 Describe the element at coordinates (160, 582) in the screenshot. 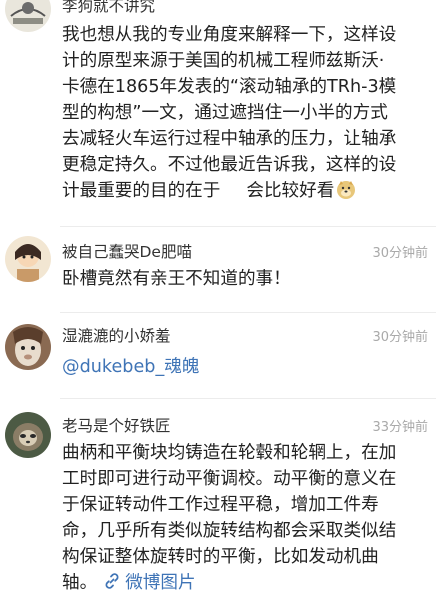

I see `weibo-image-link: 微博图片` at that location.